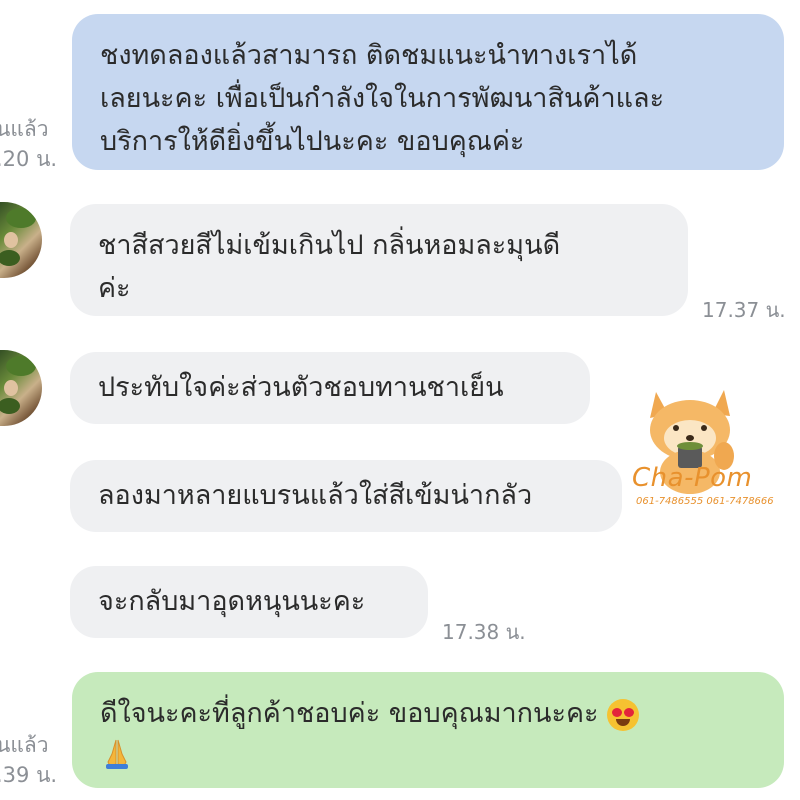  What do you see at coordinates (114, 288) in the screenshot?
I see `message-line: ค่ะ` at bounding box center [114, 288].